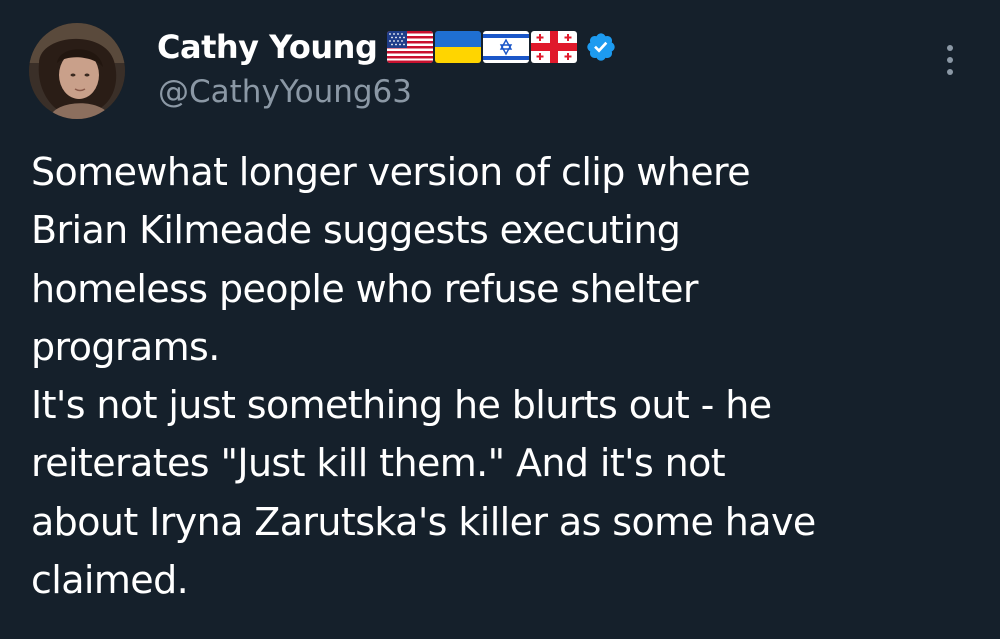 The width and height of the screenshot is (1000, 639). What do you see at coordinates (267, 47) in the screenshot?
I see `author-display-name: Cathy Young` at bounding box center [267, 47].